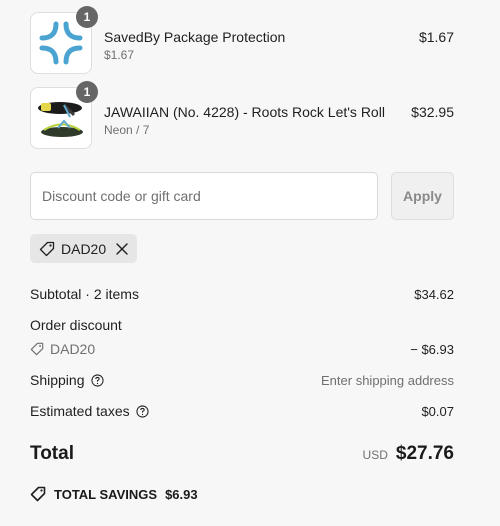 The width and height of the screenshot is (500, 526). Describe the element at coordinates (61, 43) in the screenshot. I see `package-protection-logo-icon` at that location.